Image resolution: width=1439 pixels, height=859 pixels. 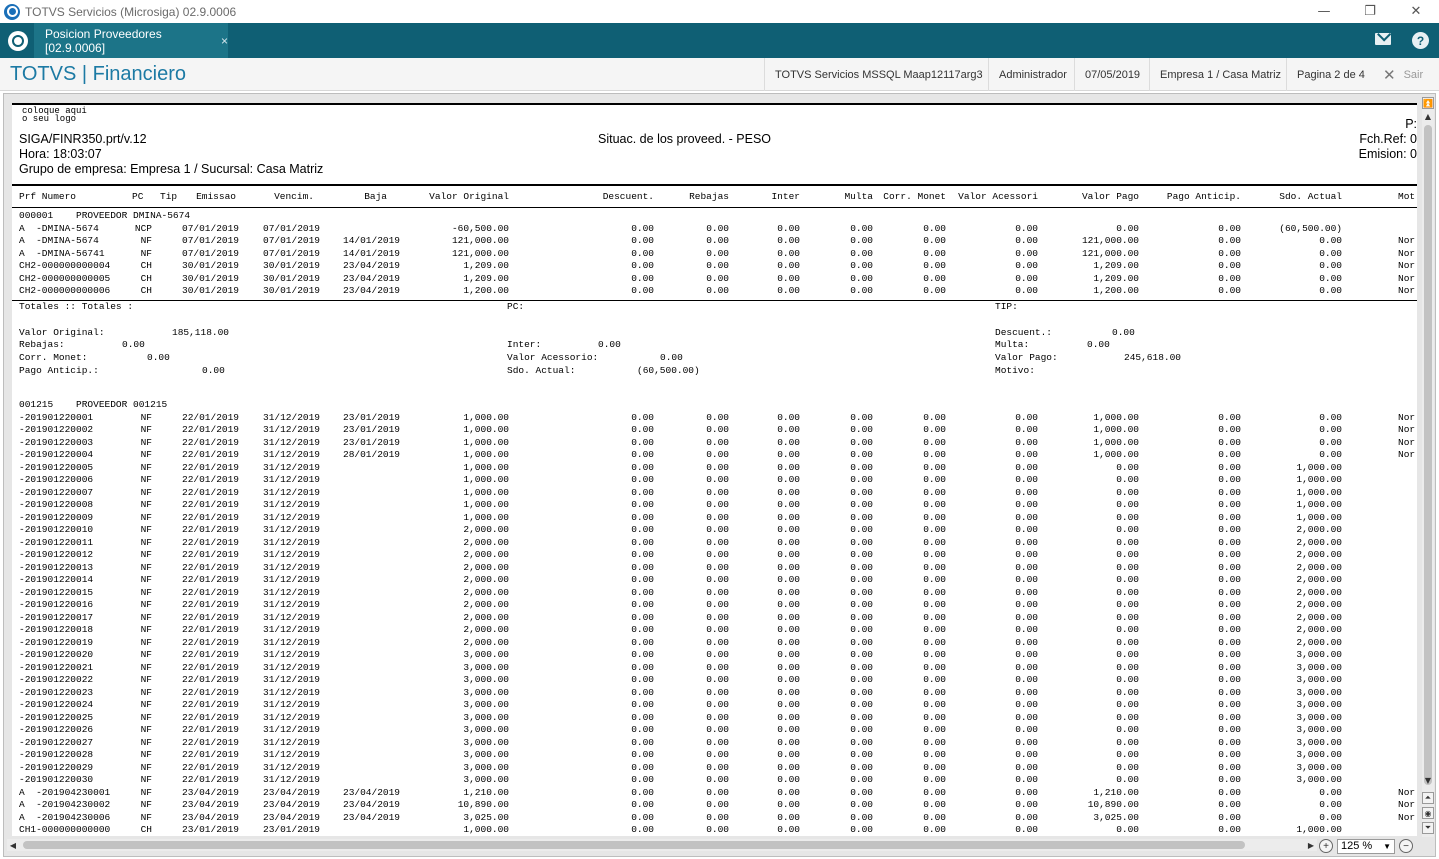 I want to click on scroll-down-button: ▼, so click(x=1428, y=780).